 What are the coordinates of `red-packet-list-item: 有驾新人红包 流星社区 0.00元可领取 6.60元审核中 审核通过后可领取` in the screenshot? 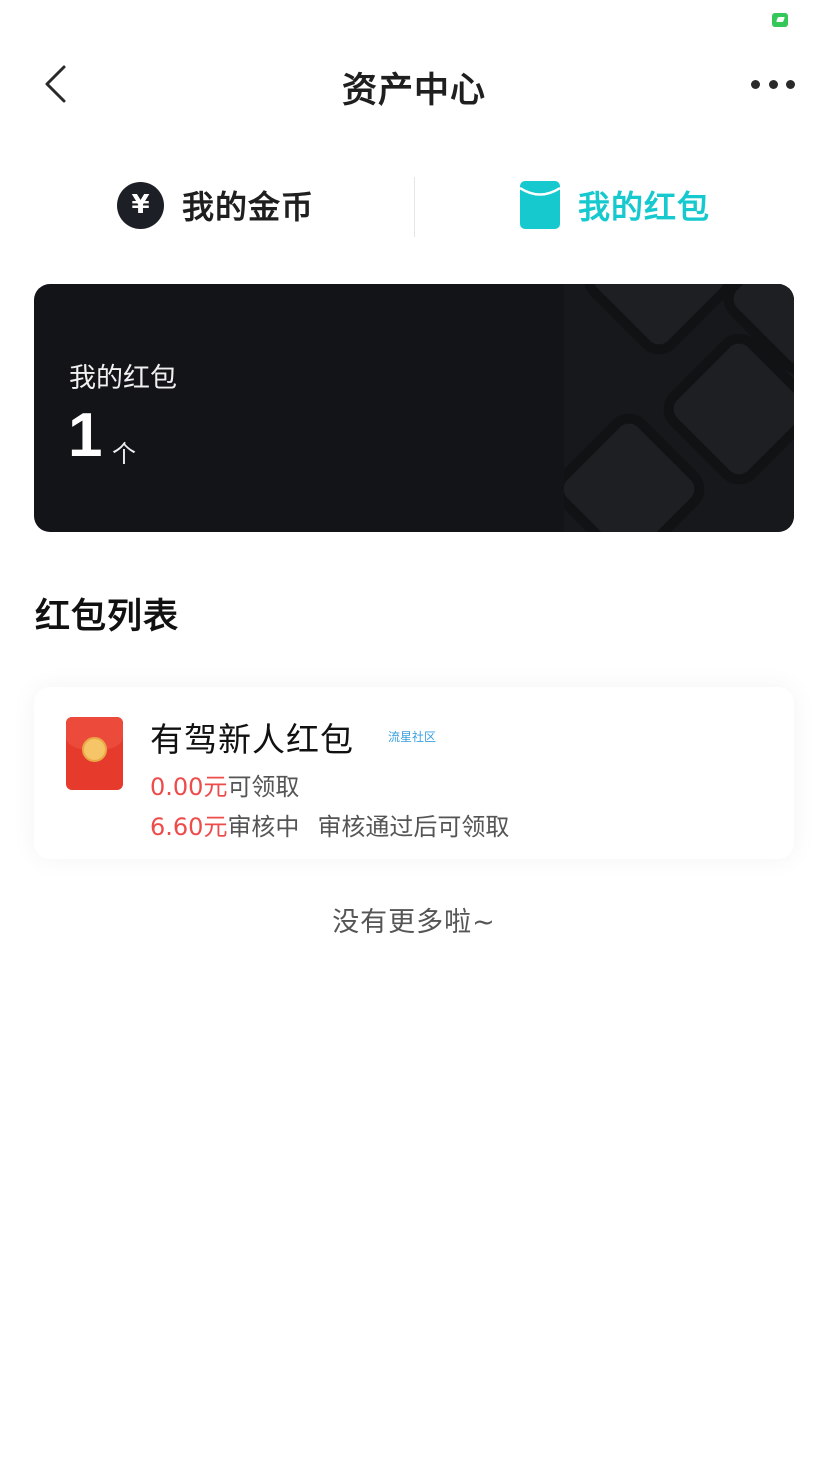 It's located at (414, 773).